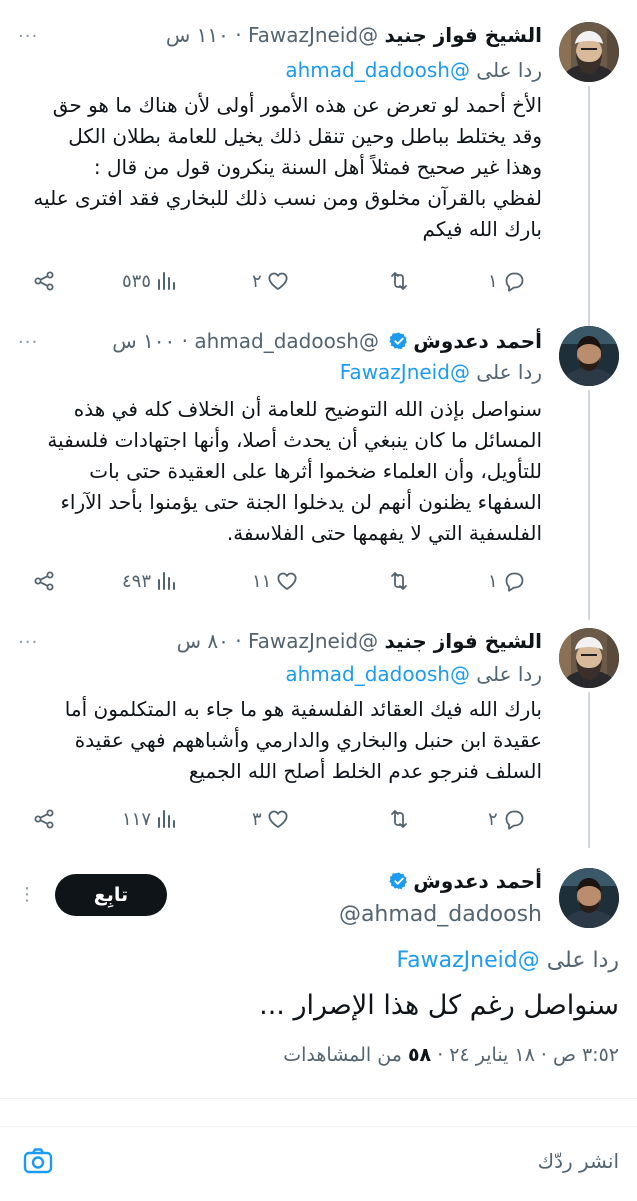 The width and height of the screenshot is (637, 1201). Describe the element at coordinates (197, 35) in the screenshot. I see `timestamp: ١١٠ س` at that location.